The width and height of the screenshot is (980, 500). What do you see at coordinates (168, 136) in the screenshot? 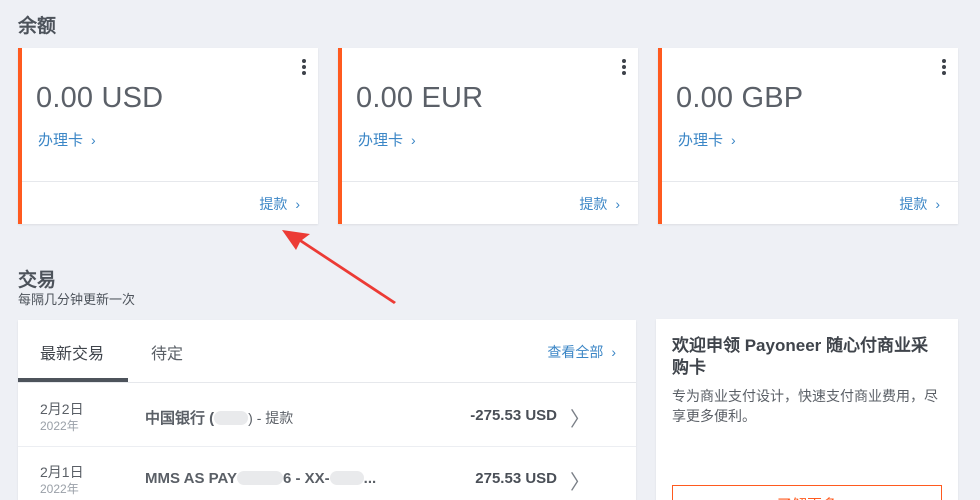
I see `balance-card-usd: 0.00 USD 办理卡 › 提款 ›` at bounding box center [168, 136].